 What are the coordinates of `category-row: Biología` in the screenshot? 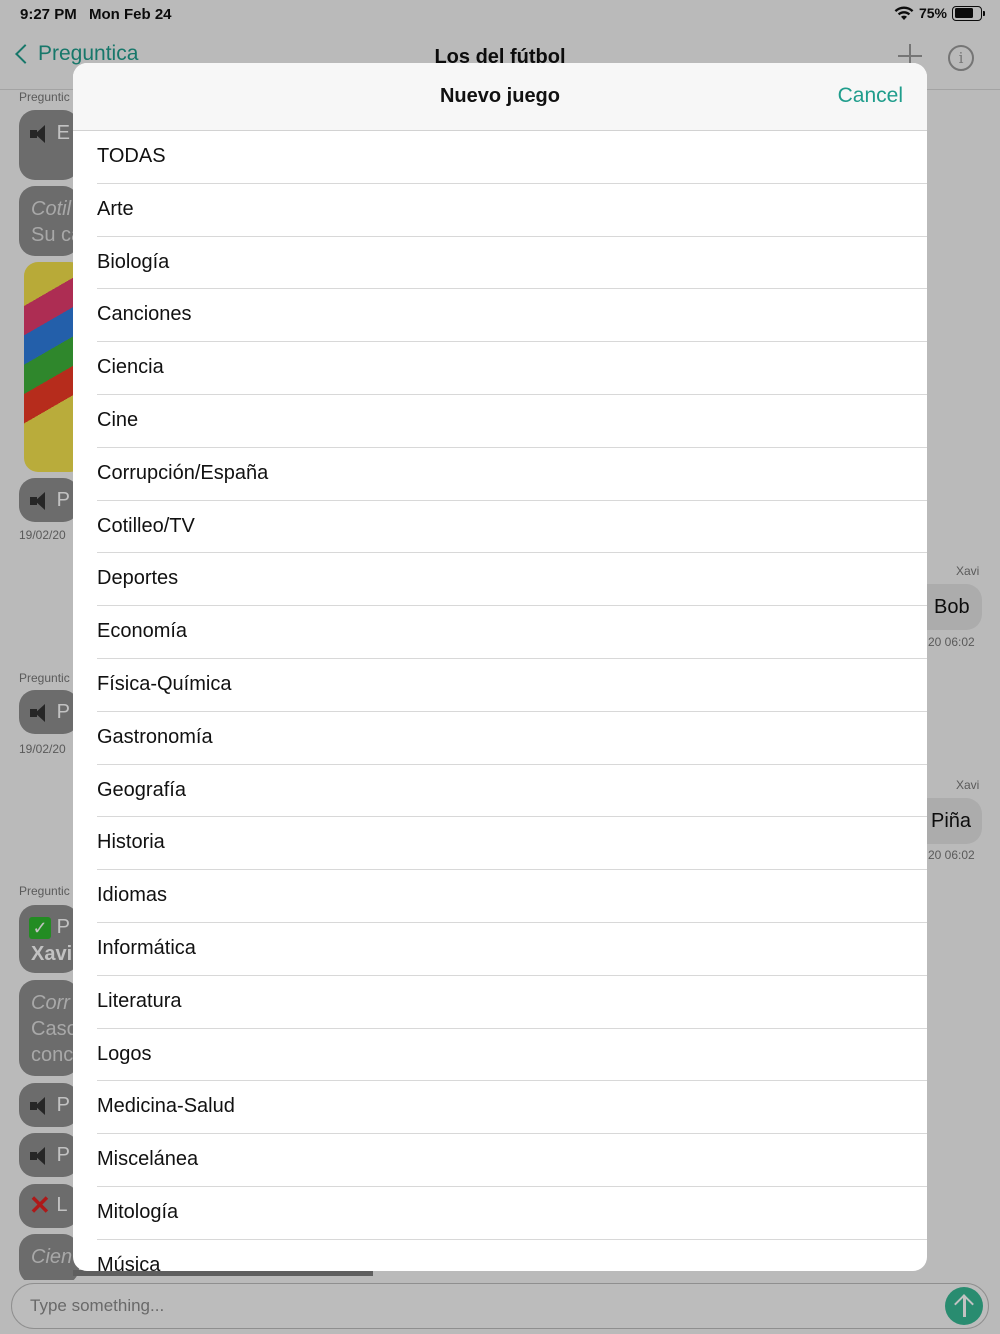 It's located at (500, 263).